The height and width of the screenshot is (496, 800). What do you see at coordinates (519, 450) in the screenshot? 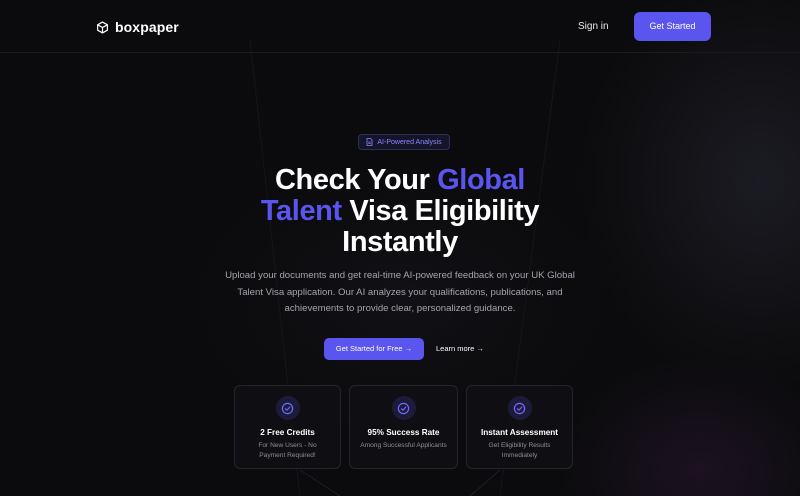
I see `feature-description: Get Eligibility Results Immediately` at bounding box center [519, 450].